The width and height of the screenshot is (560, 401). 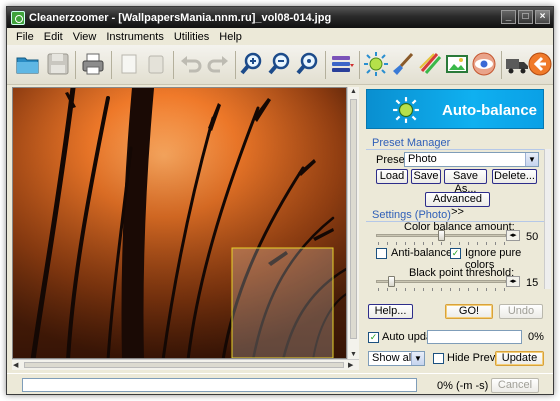 What do you see at coordinates (471, 159) in the screenshot?
I see `preset-dropdown: Photo ▼` at bounding box center [471, 159].